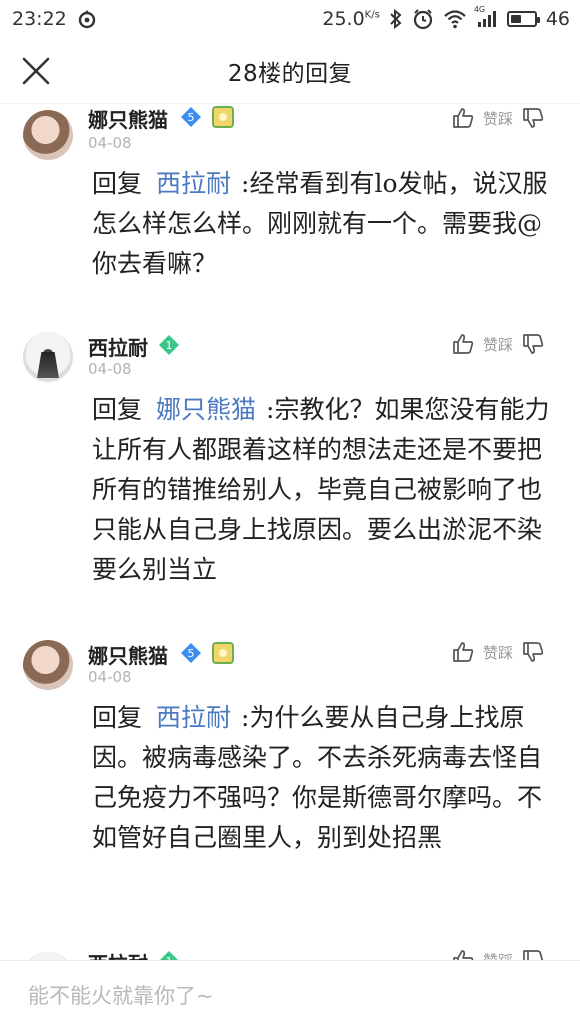 The height and width of the screenshot is (1031, 580). What do you see at coordinates (423, 19) in the screenshot?
I see `alarm-icon` at bounding box center [423, 19].